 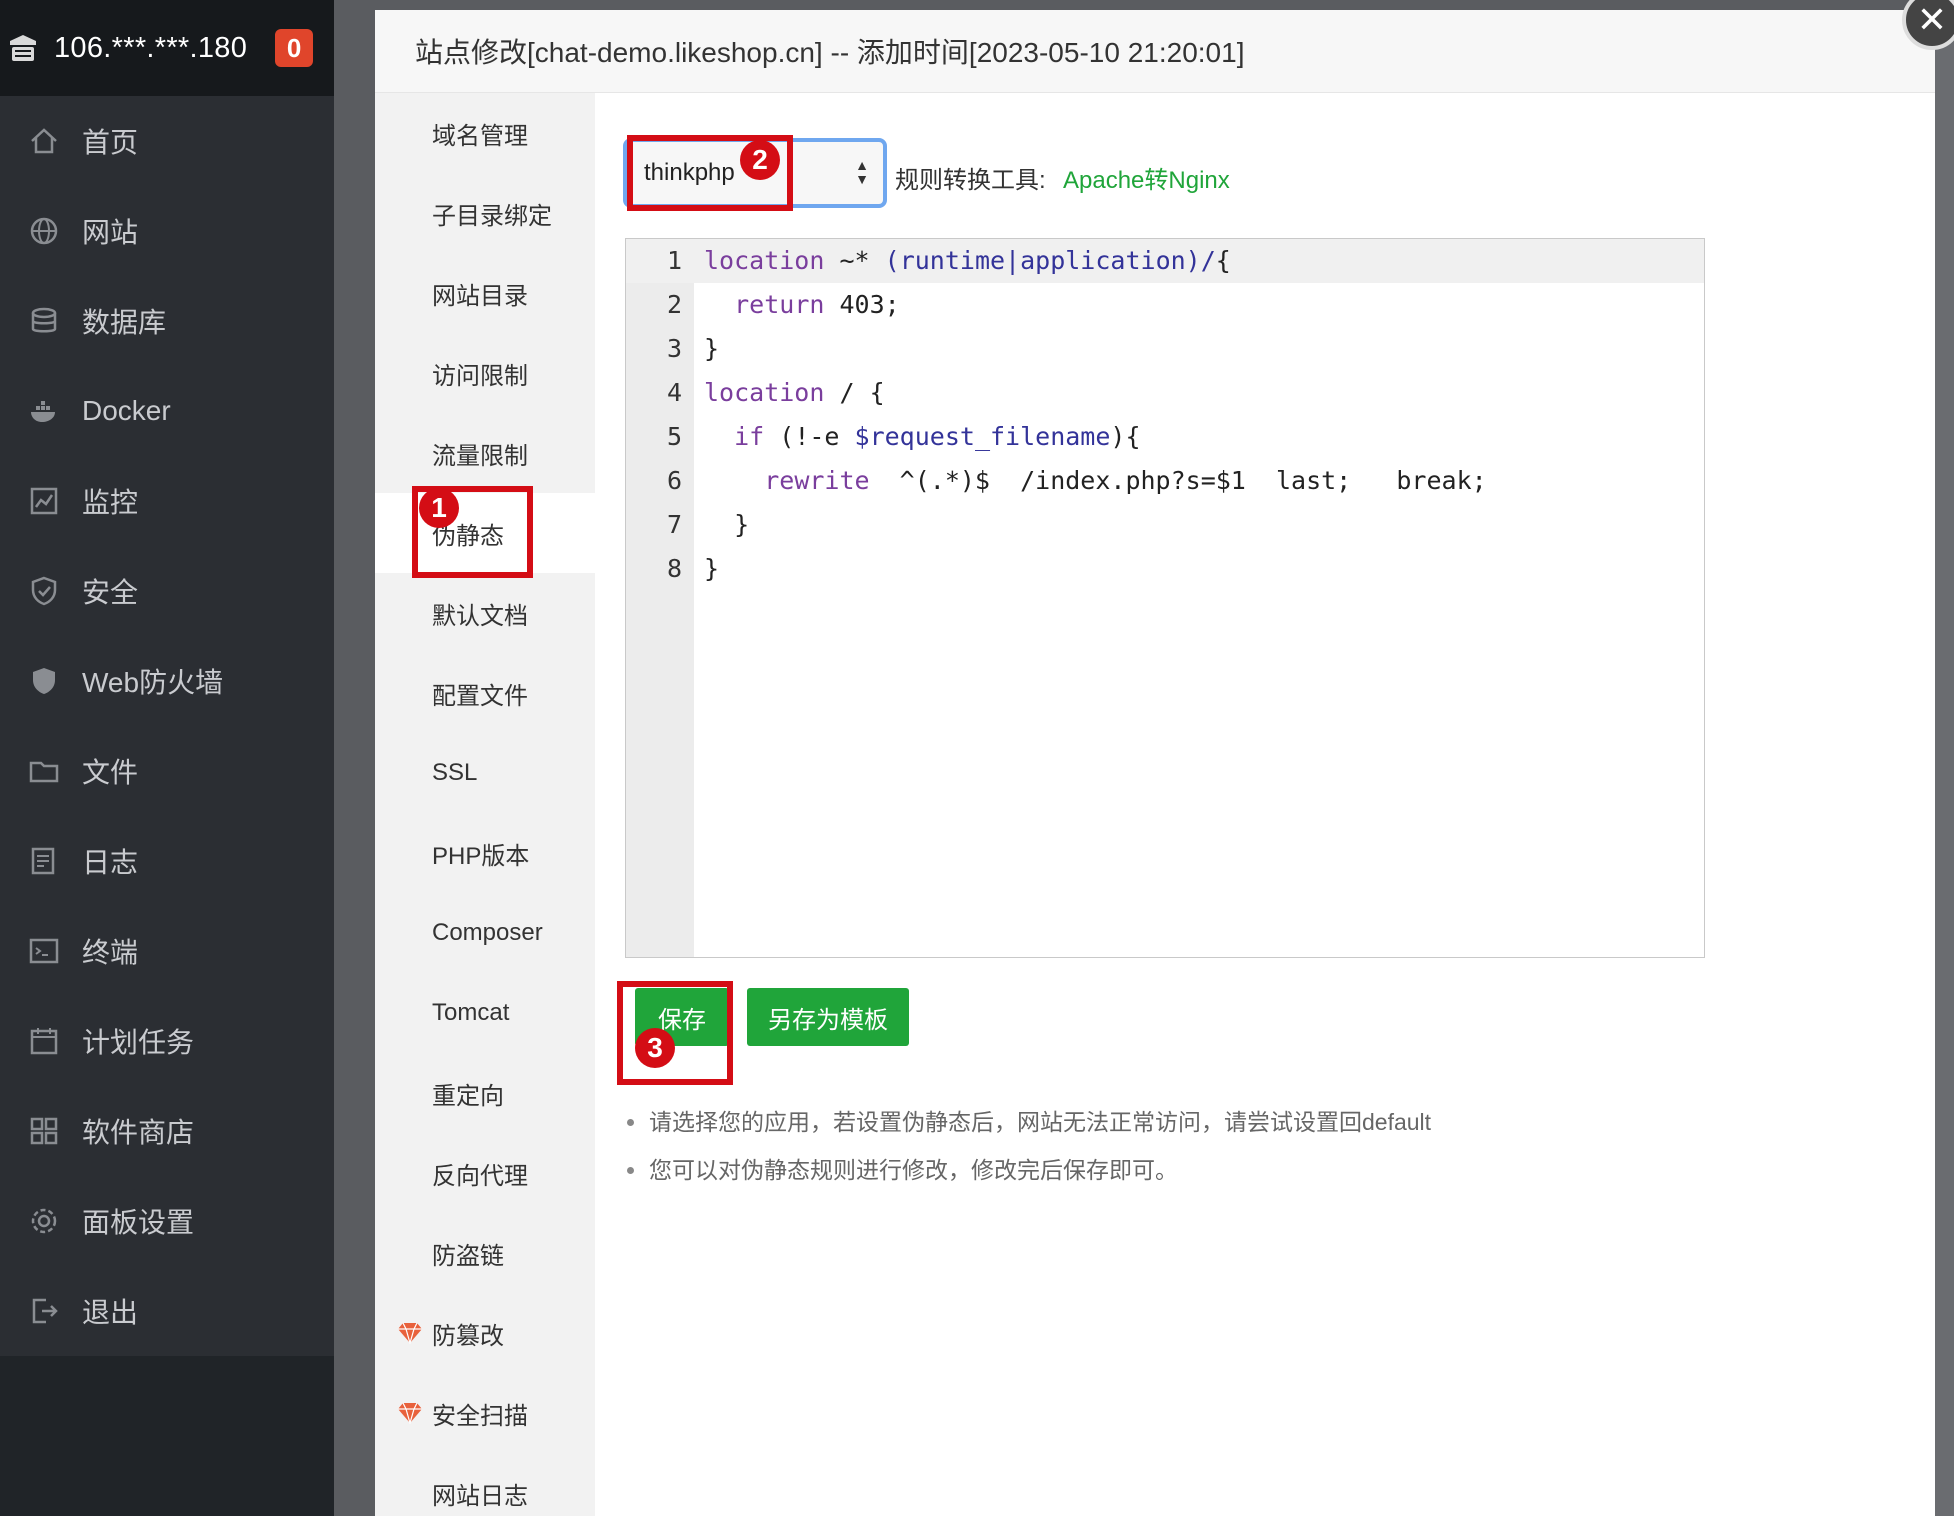 I want to click on tab-config-file: 配置文件, so click(x=485, y=693).